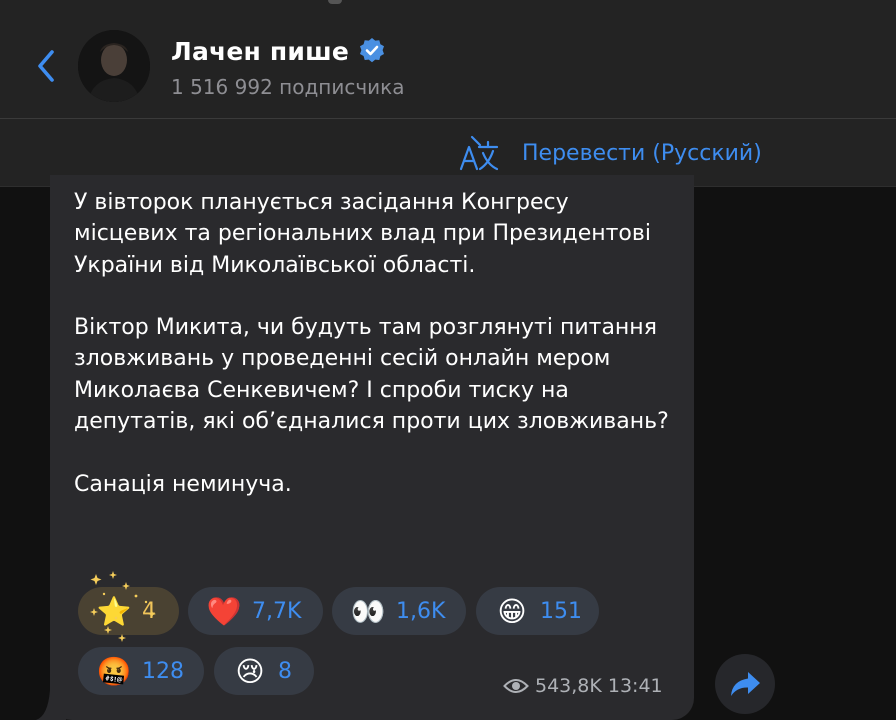 This screenshot has width=896, height=720. Describe the element at coordinates (114, 611) in the screenshot. I see `star-icon: ⭐` at that location.